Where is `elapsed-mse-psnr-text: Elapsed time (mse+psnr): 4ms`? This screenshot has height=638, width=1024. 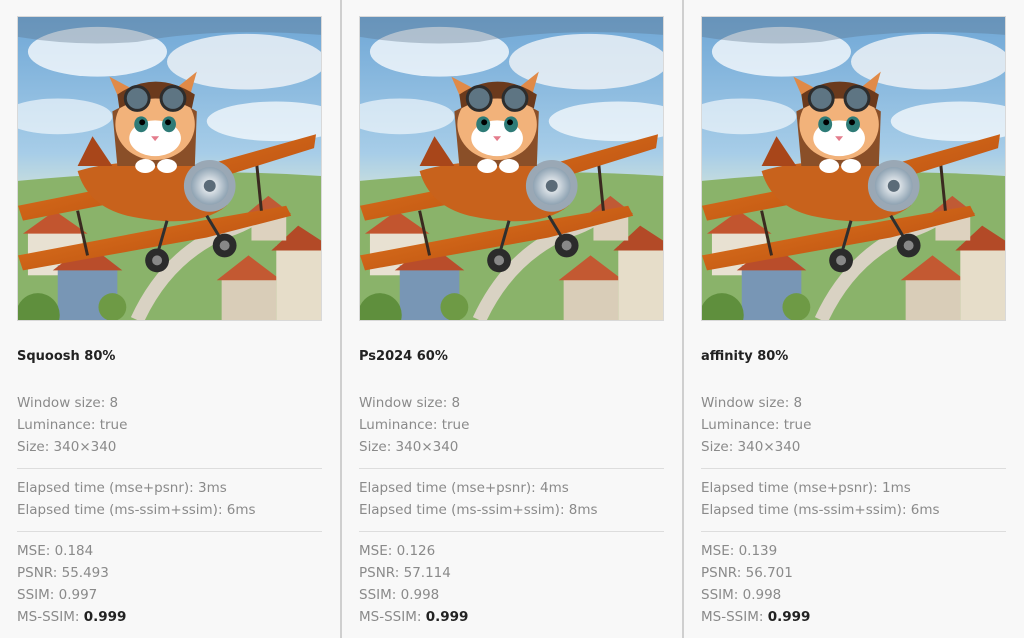 elapsed-mse-psnr-text: Elapsed time (mse+psnr): 4ms is located at coordinates (464, 488).